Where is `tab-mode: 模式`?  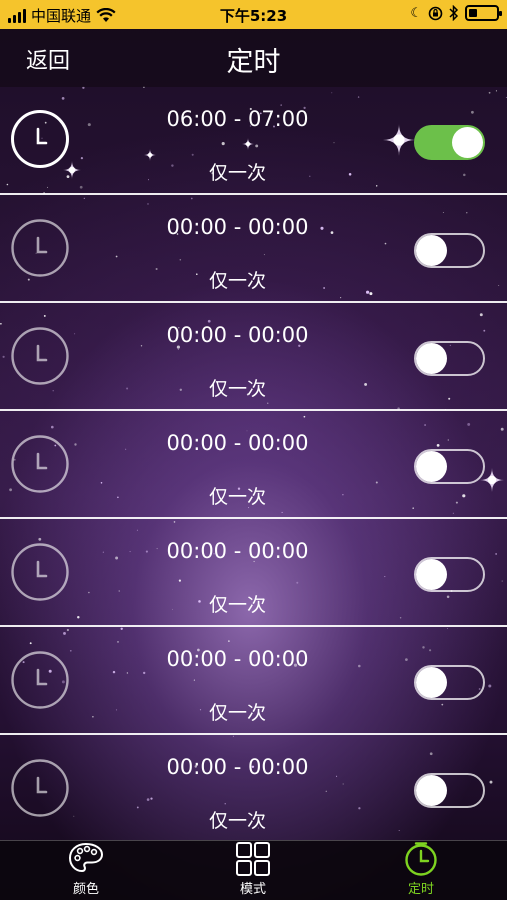 tab-mode: 模式 is located at coordinates (253, 870).